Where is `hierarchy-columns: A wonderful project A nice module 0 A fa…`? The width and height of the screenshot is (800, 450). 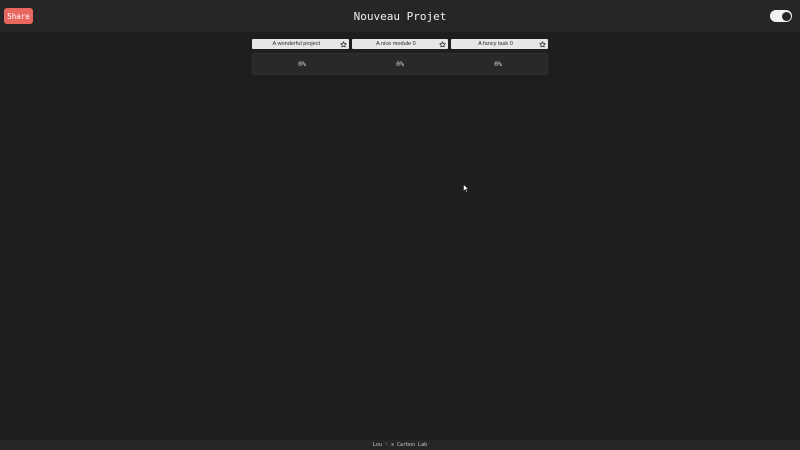 hierarchy-columns: A wonderful project A nice module 0 A fa… is located at coordinates (400, 57).